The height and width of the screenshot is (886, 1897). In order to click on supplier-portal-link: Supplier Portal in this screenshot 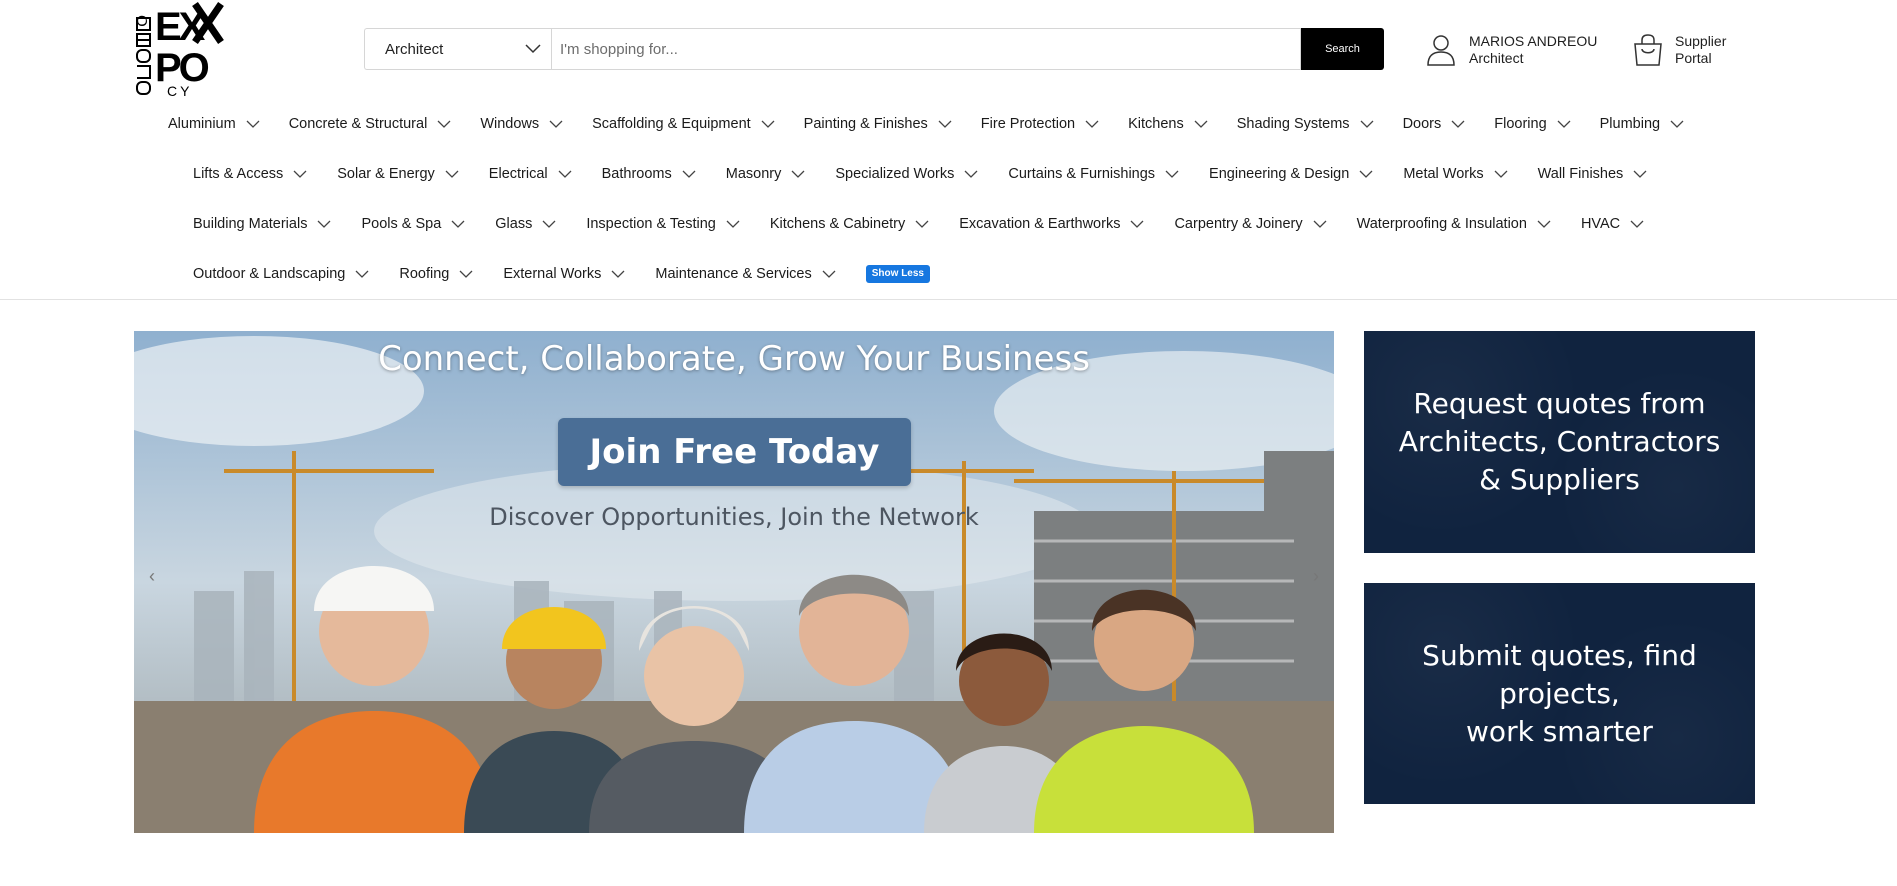, I will do `click(1679, 50)`.